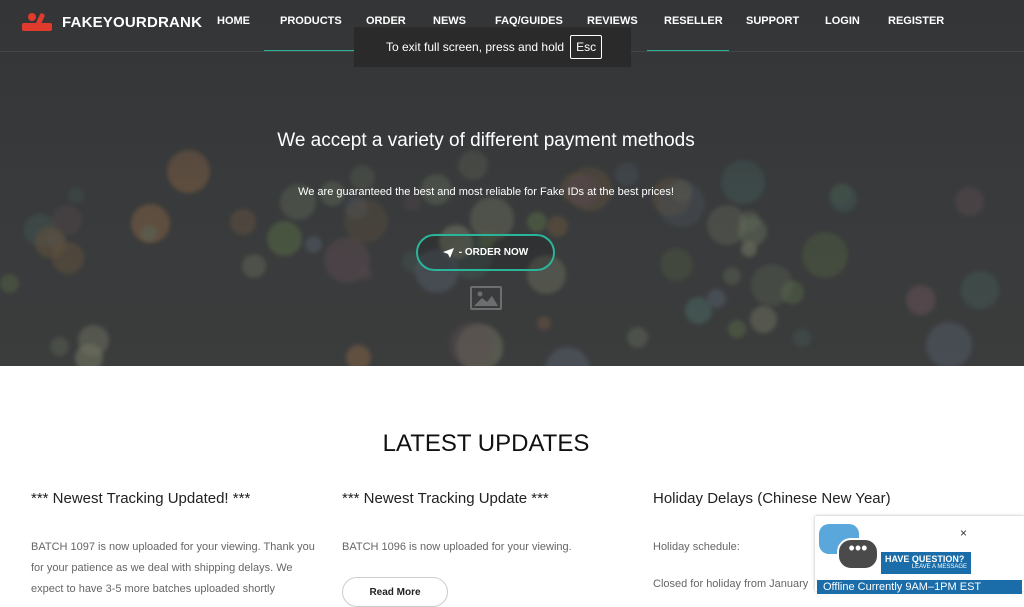  I want to click on chat-dots-icon: •••, so click(858, 554).